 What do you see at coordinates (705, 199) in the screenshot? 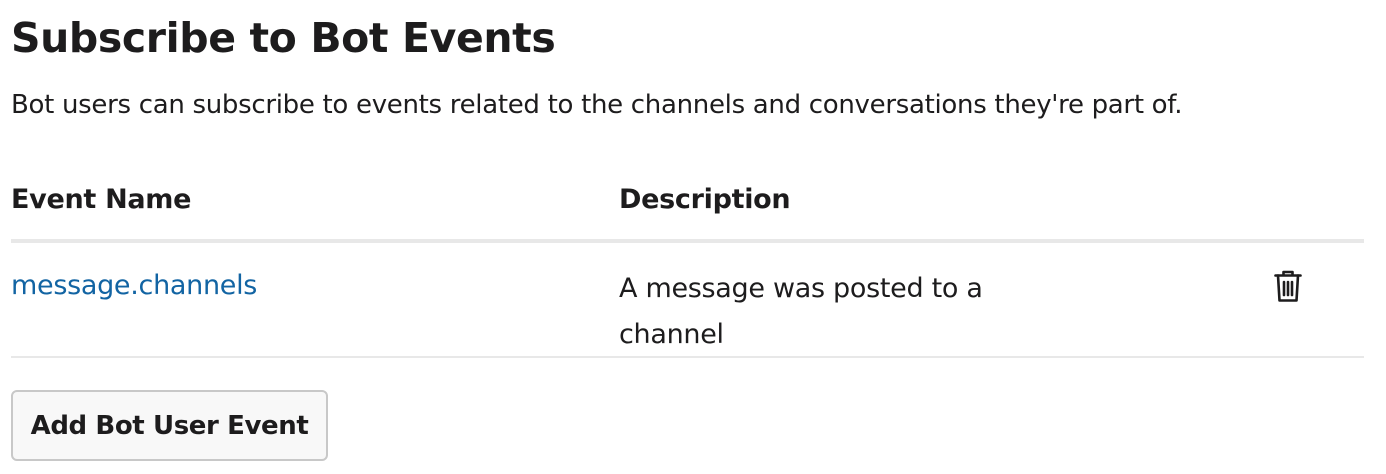
I see `column-header-description: Description` at bounding box center [705, 199].